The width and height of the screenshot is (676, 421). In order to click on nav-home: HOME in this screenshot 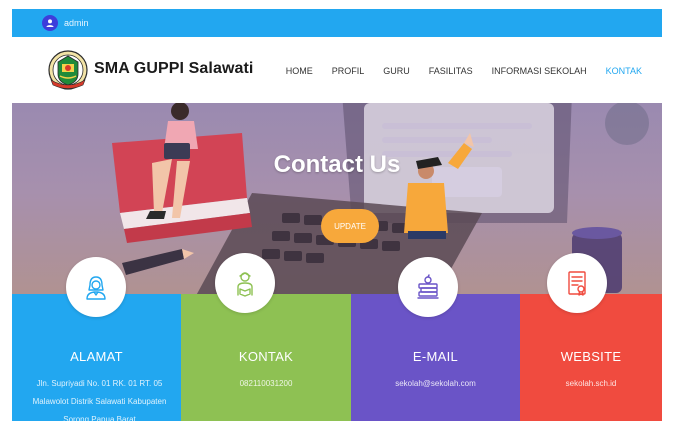, I will do `click(299, 71)`.